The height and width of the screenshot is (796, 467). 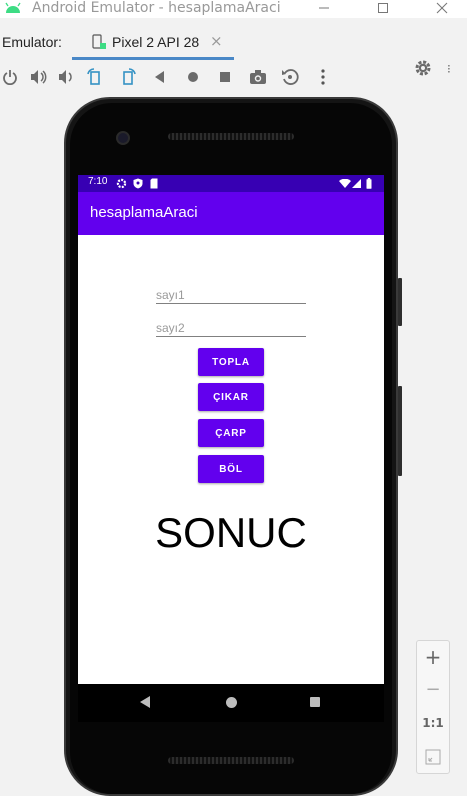 I want to click on minimize-button, so click(x=324, y=8).